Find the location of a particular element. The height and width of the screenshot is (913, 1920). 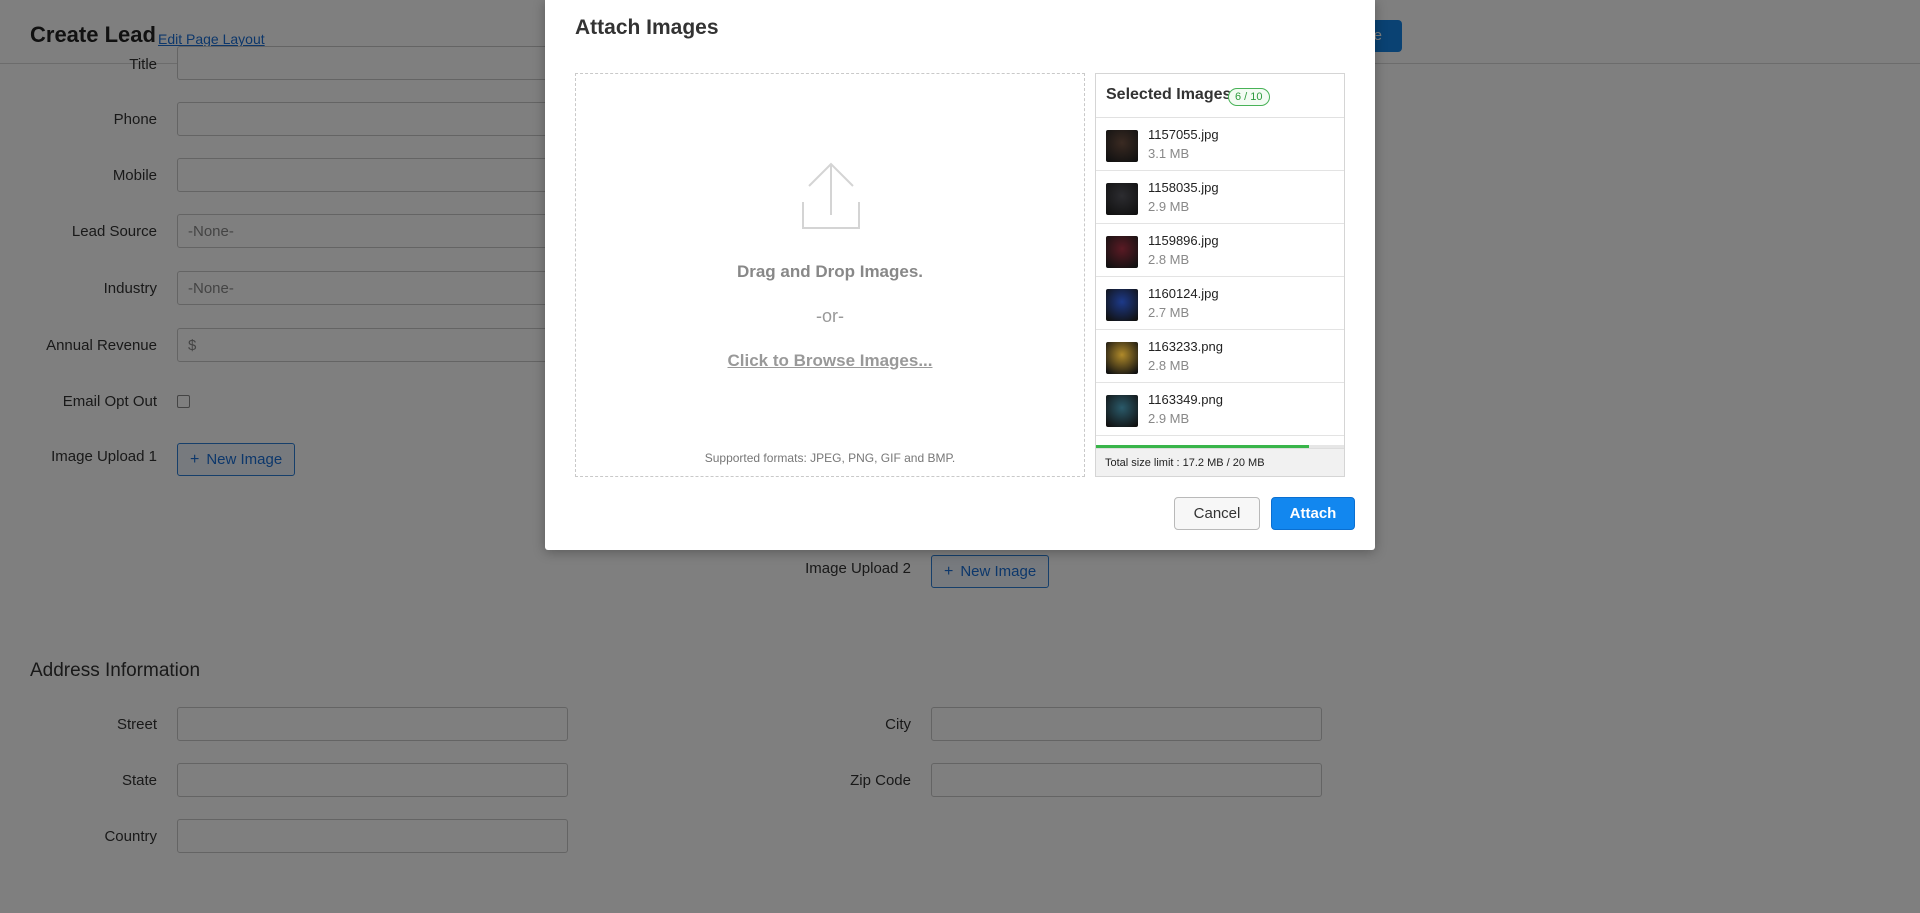

selected-images-header: Selected Images 6 / 10 is located at coordinates (1220, 96).